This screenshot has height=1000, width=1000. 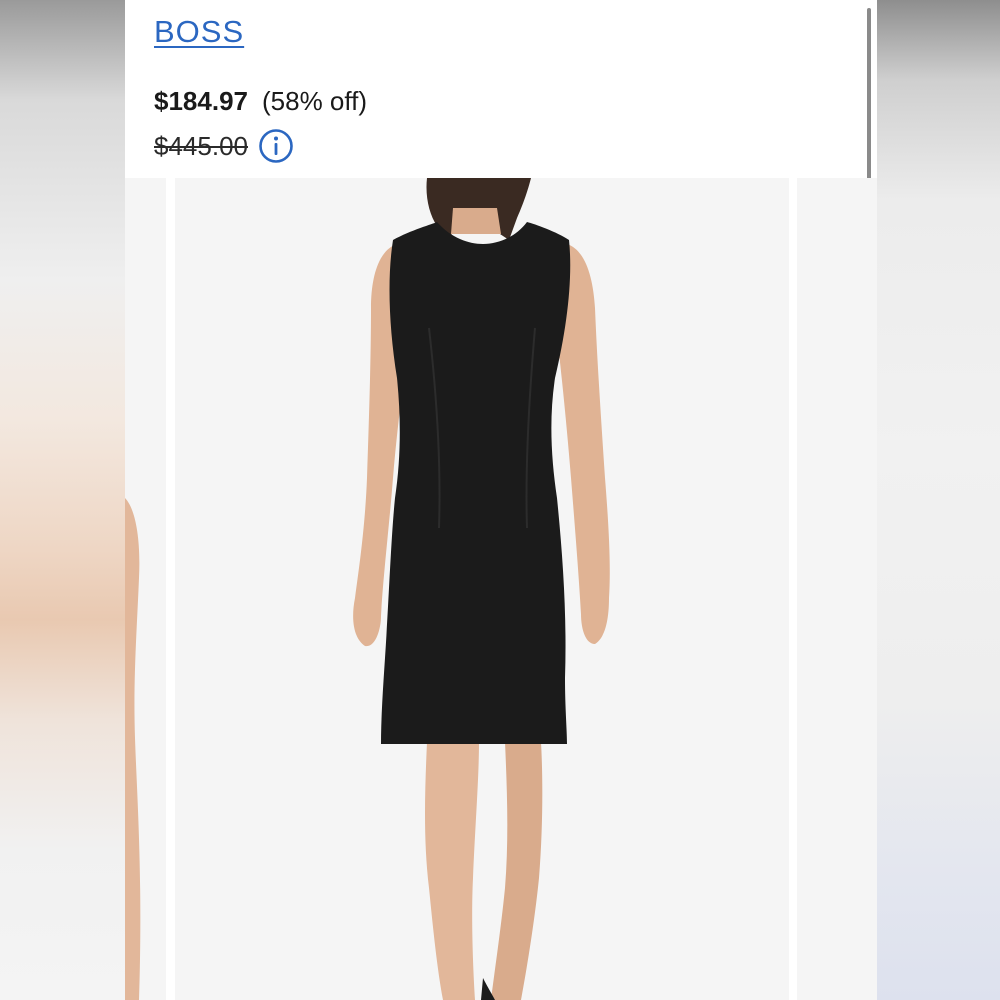 What do you see at coordinates (145, 589) in the screenshot?
I see `previous-image` at bounding box center [145, 589].